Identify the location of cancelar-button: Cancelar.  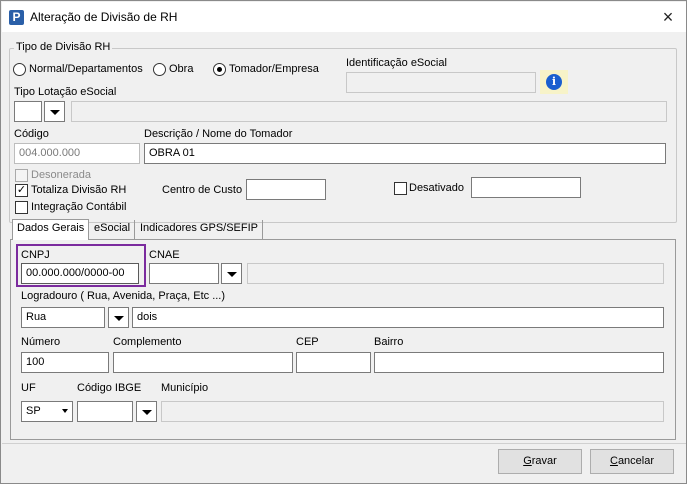
(632, 461).